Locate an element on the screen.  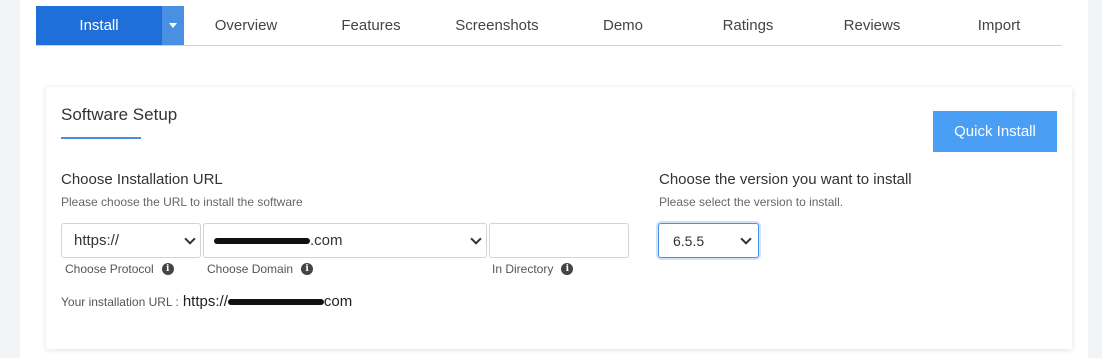
card-title: Software Setup is located at coordinates (119, 114).